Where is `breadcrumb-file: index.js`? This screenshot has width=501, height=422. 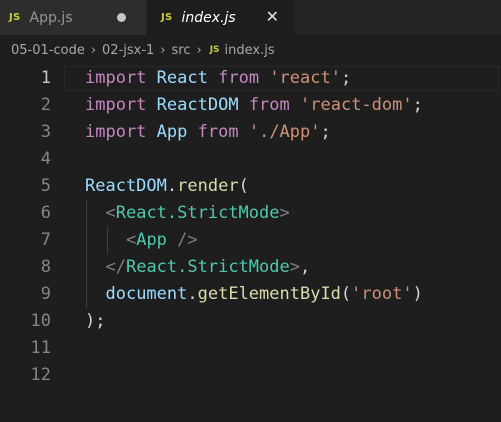 breadcrumb-file: index.js is located at coordinates (250, 50).